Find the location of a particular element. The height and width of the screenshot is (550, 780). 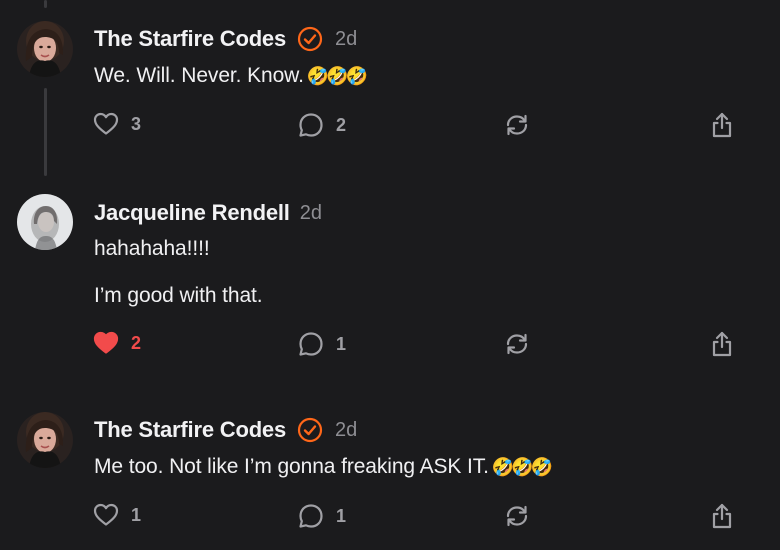

comment-button: 2 is located at coordinates (322, 125).